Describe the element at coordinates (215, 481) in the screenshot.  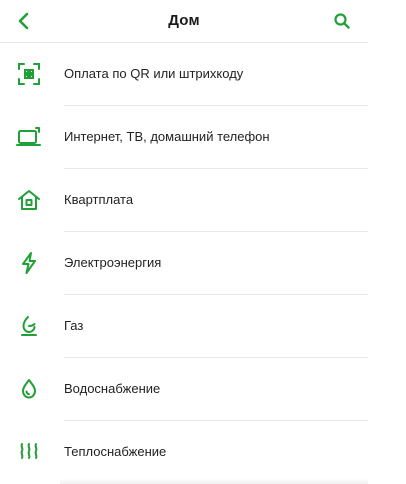
I see `bottom-edge-shadow` at that location.